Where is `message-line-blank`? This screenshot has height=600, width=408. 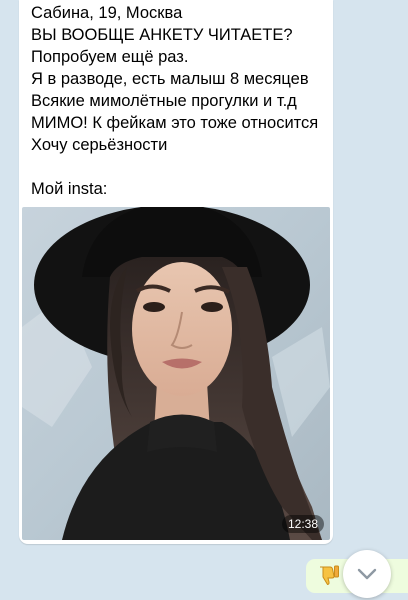
message-line-blank is located at coordinates (180, 167).